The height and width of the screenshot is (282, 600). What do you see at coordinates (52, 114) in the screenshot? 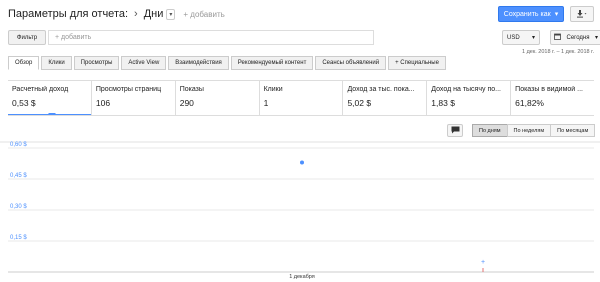
I see `active-indicator` at bounding box center [52, 114].